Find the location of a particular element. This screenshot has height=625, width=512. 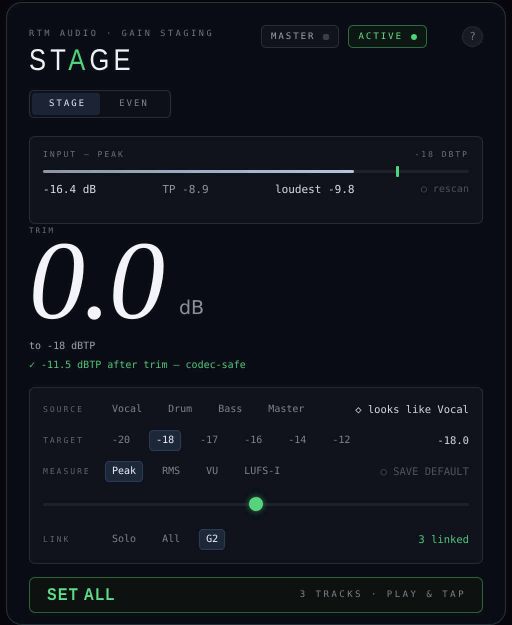

row-label: MEASURE is located at coordinates (67, 471).